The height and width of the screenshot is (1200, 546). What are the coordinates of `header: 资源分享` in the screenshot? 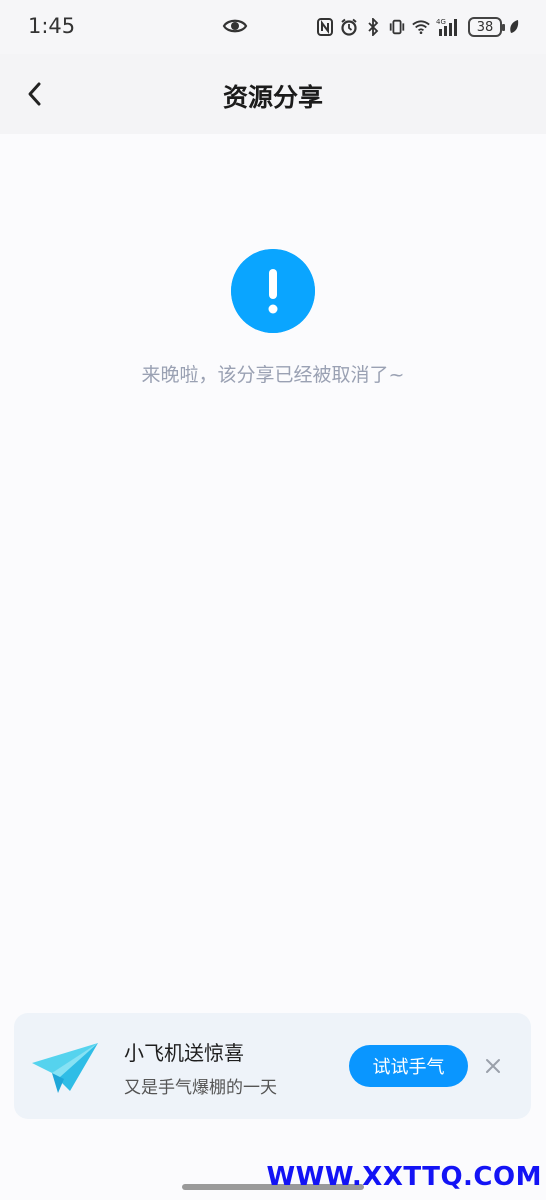 It's located at (273, 94).